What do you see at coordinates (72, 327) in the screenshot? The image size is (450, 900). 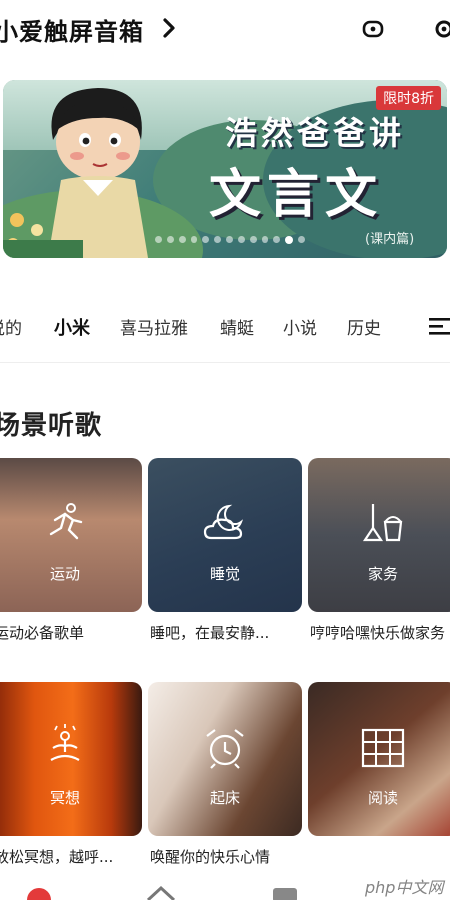 I see `tab-xiaomi: 小米` at bounding box center [72, 327].